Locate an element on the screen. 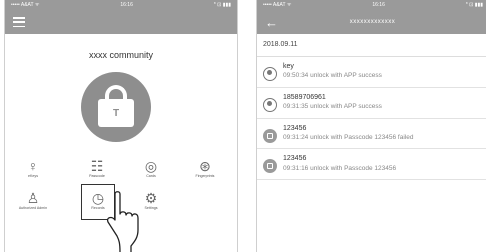 The image size is (486, 252). passcode-button: ☷ Passcode is located at coordinates (97, 168).